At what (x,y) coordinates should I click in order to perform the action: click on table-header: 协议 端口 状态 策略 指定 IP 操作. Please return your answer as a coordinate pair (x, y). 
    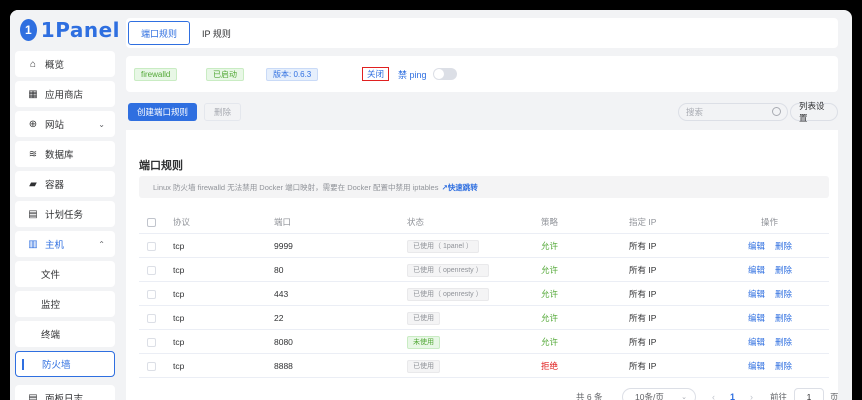
    Looking at the image, I should click on (484, 222).